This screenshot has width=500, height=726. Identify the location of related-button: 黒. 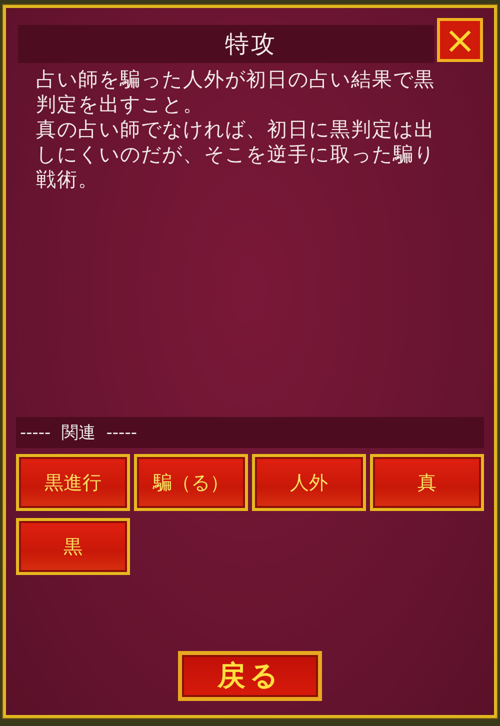
(73, 546).